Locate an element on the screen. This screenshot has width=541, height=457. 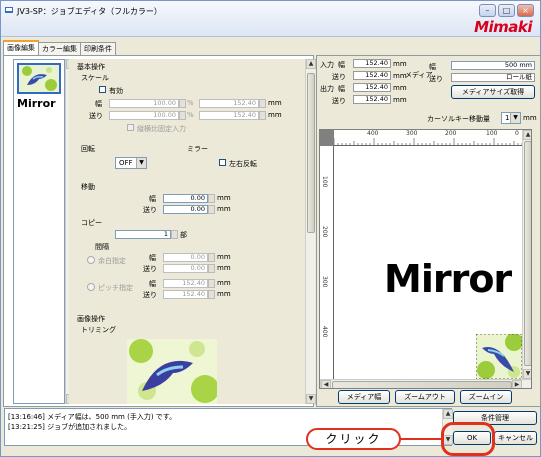
preview-hscroll: ◀ ▶ is located at coordinates (425, 383).